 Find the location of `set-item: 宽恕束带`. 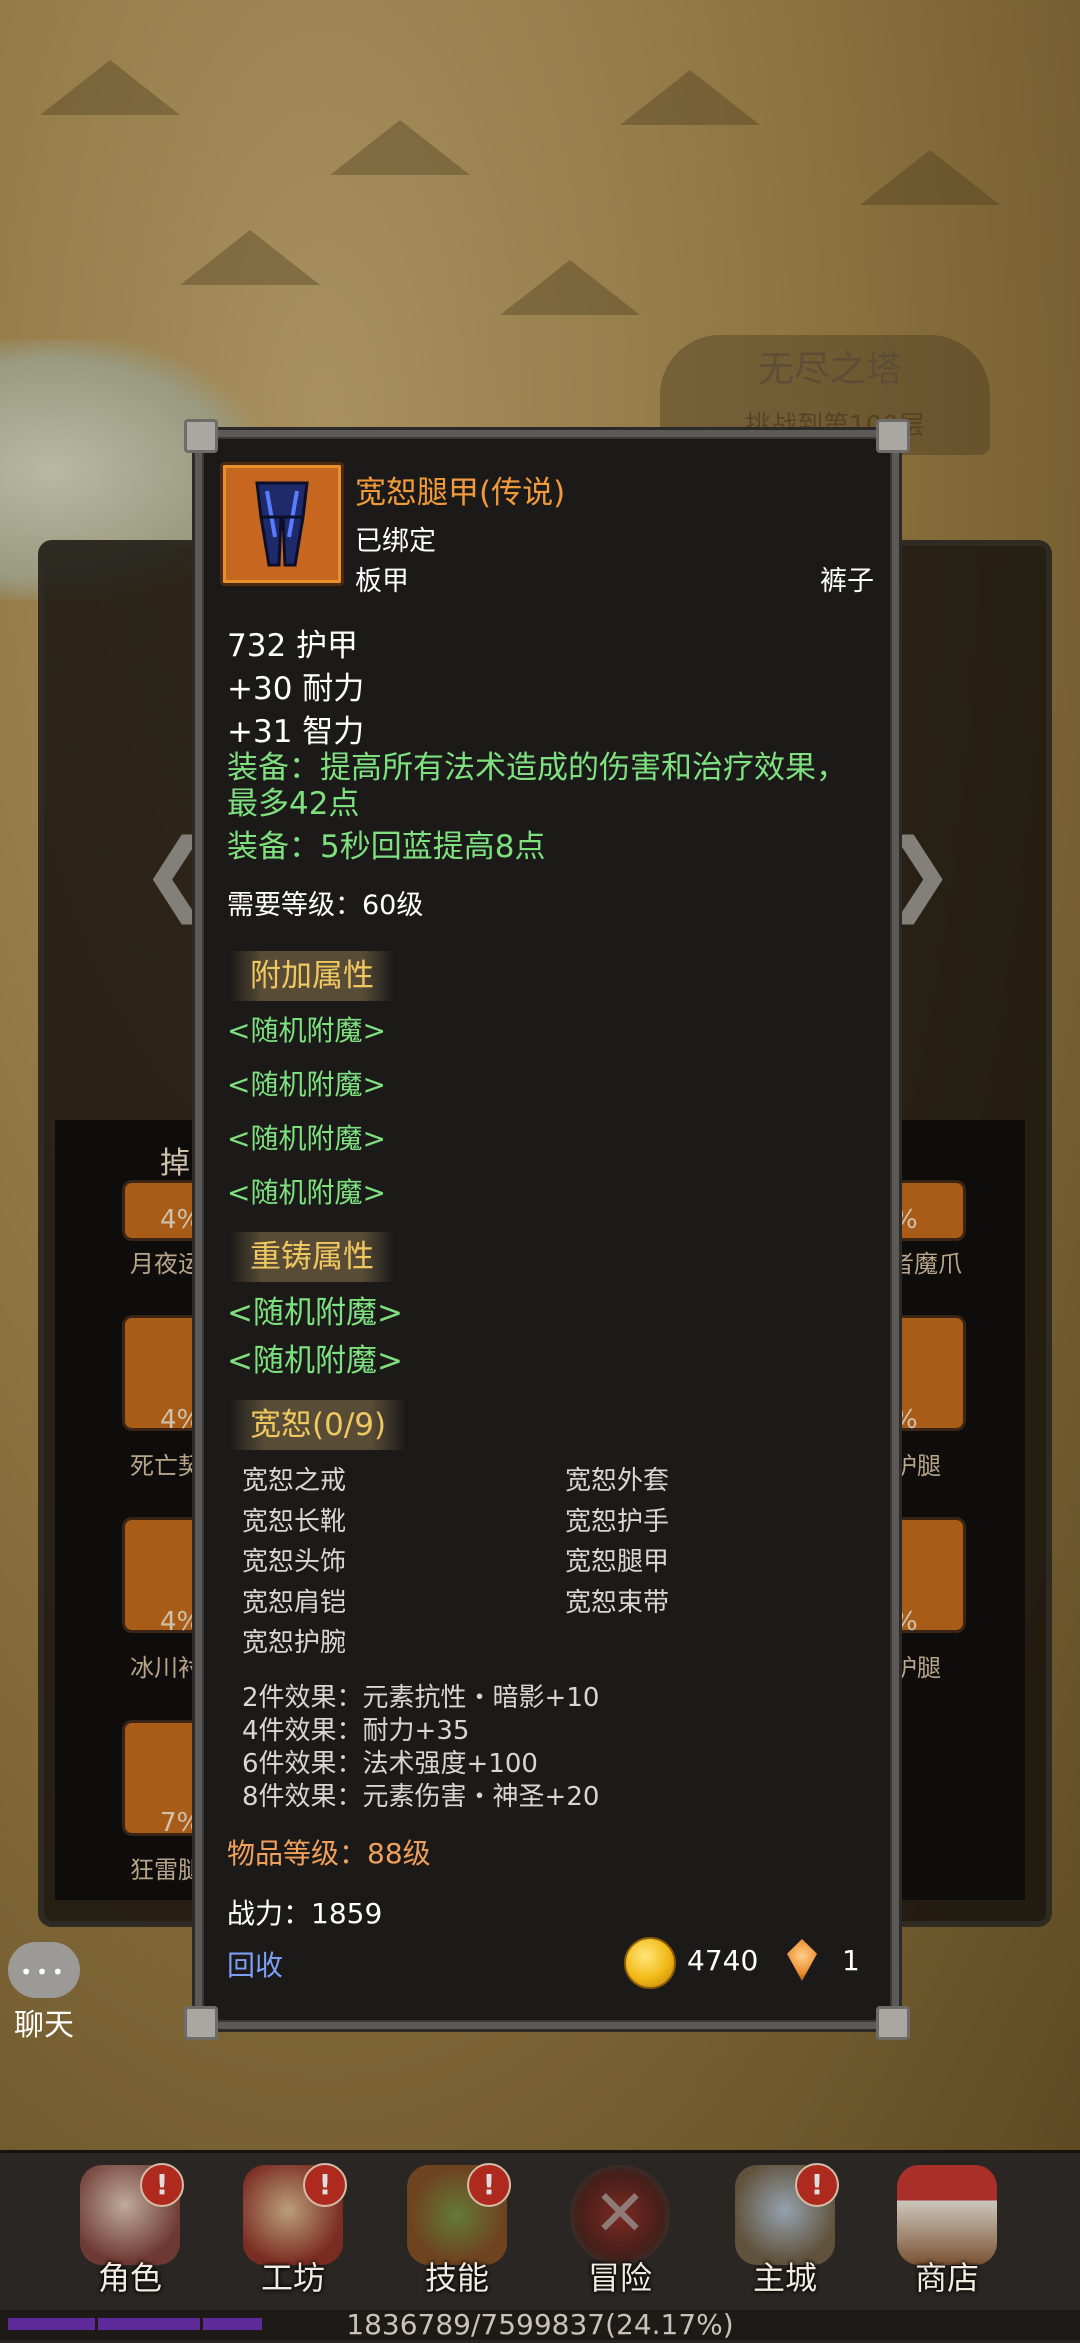

set-item: 宽恕束带 is located at coordinates (617, 1603).